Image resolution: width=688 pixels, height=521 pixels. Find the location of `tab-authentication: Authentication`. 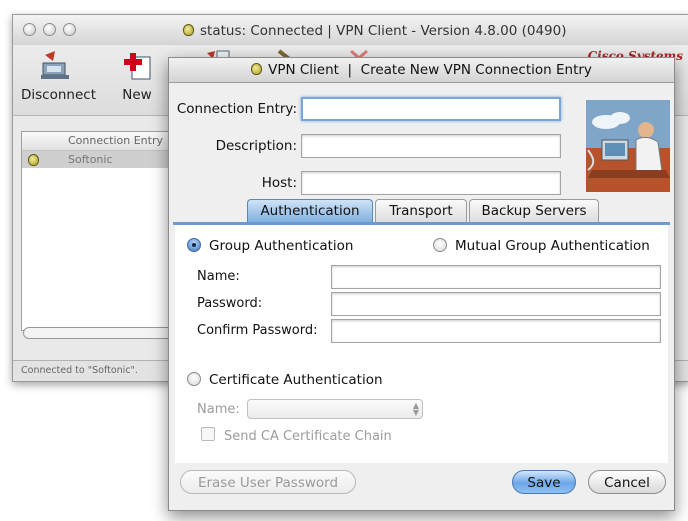

tab-authentication: Authentication is located at coordinates (310, 211).